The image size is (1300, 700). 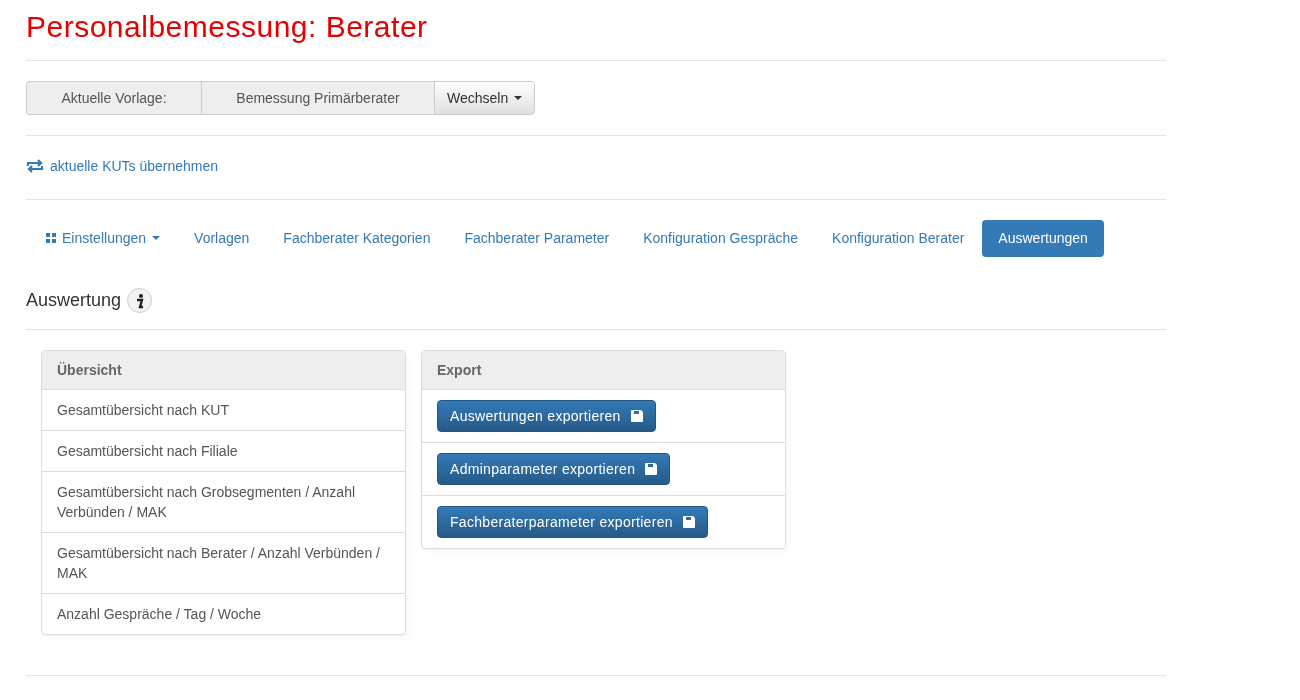 What do you see at coordinates (223, 501) in the screenshot?
I see `list-item: Gesamtübersicht nach Grobsegmenten / Anzahl Verbünden / MAK` at bounding box center [223, 501].